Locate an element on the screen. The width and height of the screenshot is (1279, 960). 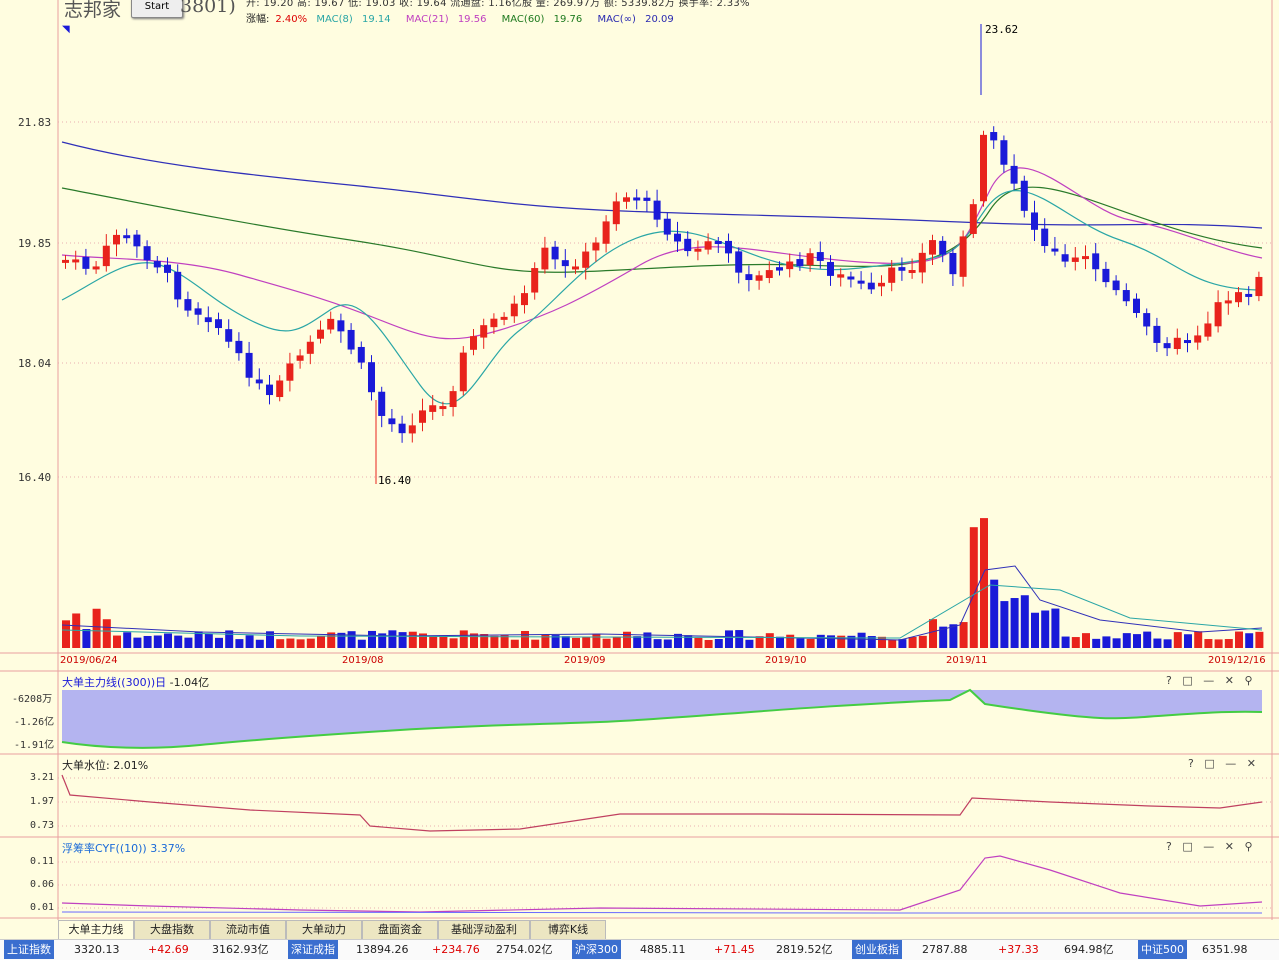
price-tick-1: 21.83 is located at coordinates (35, 122).